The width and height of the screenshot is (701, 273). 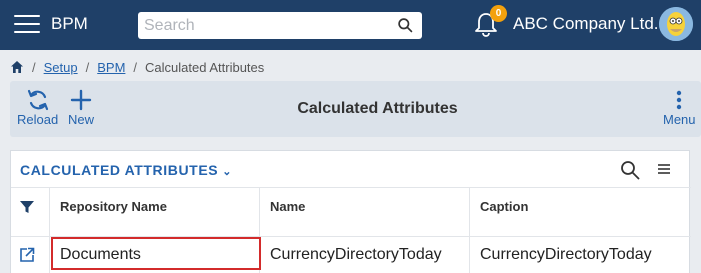 I want to click on new-button: New, so click(x=81, y=108).